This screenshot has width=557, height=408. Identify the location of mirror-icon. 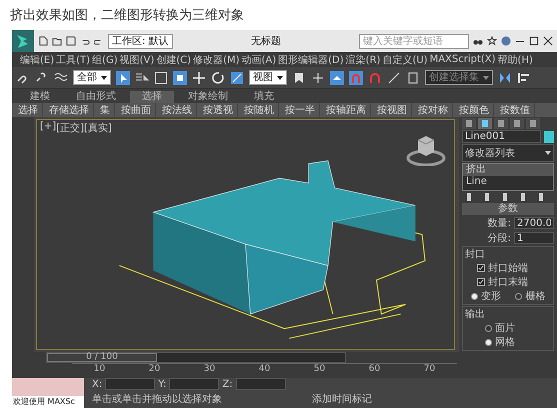
(505, 77).